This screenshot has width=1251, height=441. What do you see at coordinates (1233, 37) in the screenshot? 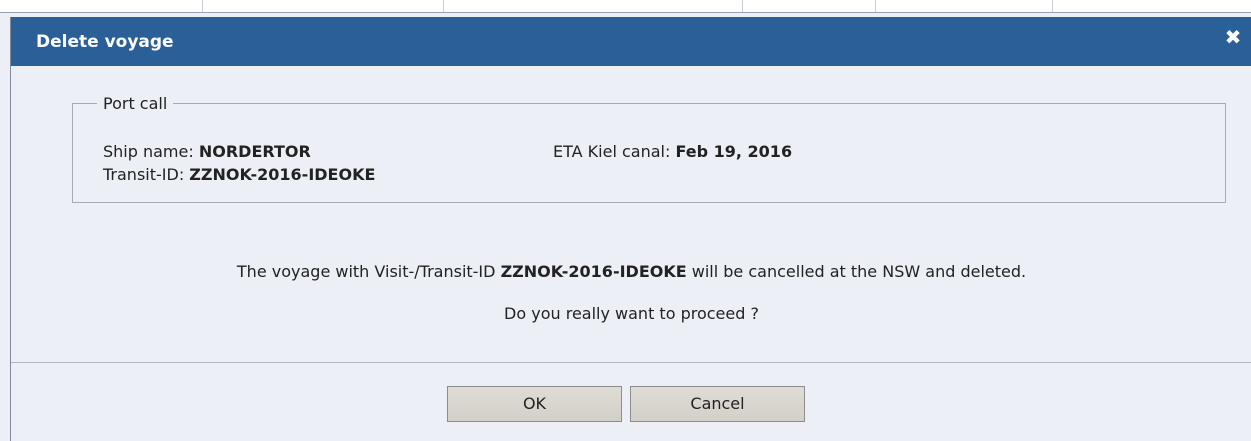
I see `close-icon: ✖` at bounding box center [1233, 37].